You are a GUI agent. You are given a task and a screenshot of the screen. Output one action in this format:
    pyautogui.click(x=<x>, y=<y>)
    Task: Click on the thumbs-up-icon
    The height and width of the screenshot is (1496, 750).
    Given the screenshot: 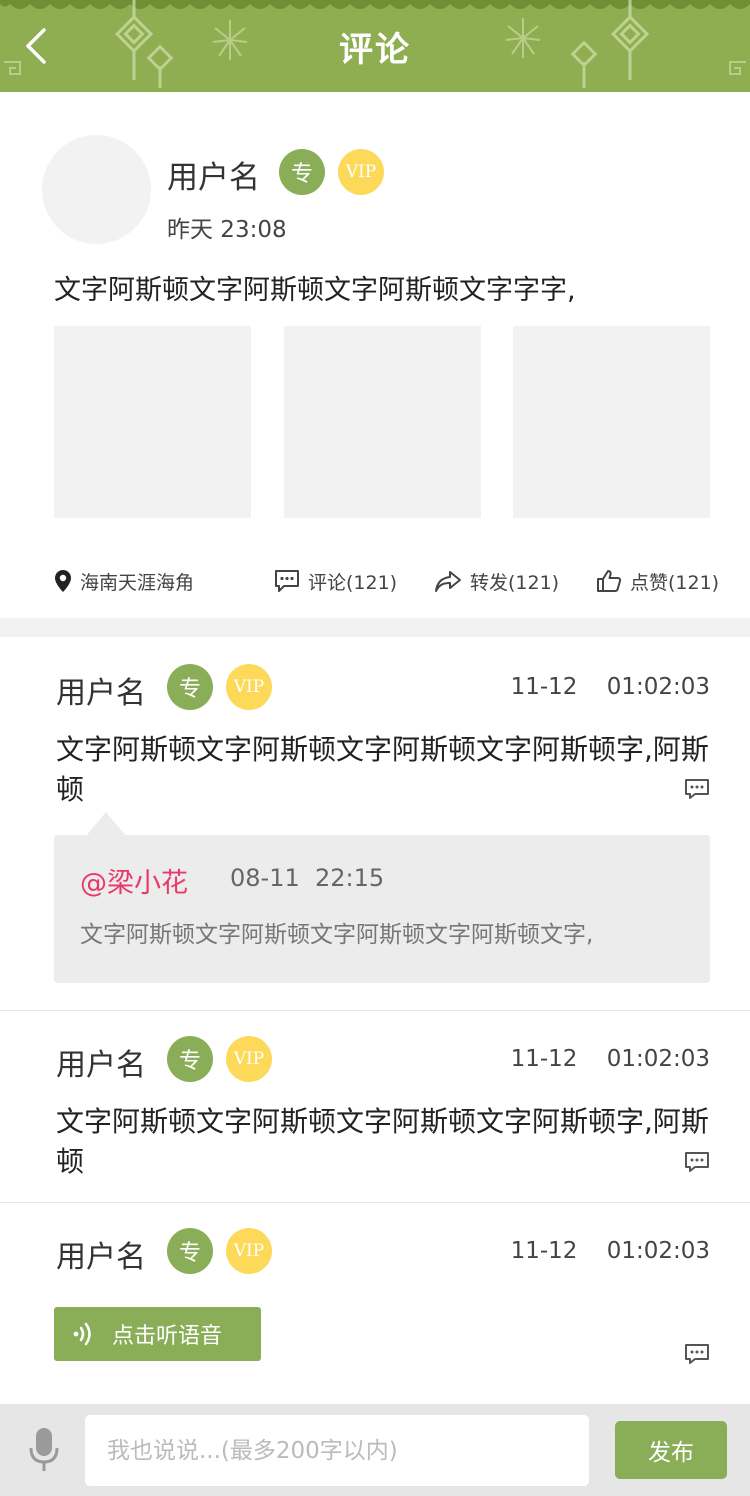 What is the action you would take?
    pyautogui.click(x=609, y=581)
    